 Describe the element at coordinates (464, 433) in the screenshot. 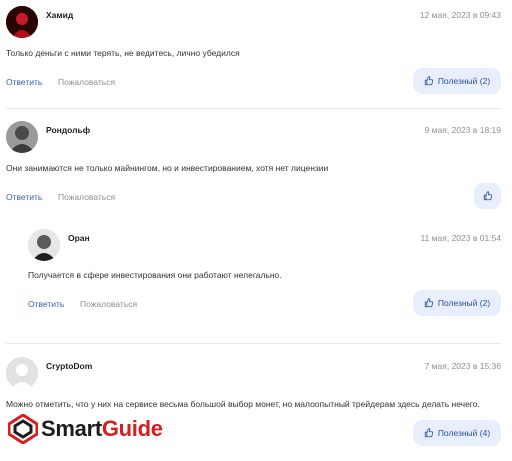

I see `useful-label: Полезный (4)` at that location.